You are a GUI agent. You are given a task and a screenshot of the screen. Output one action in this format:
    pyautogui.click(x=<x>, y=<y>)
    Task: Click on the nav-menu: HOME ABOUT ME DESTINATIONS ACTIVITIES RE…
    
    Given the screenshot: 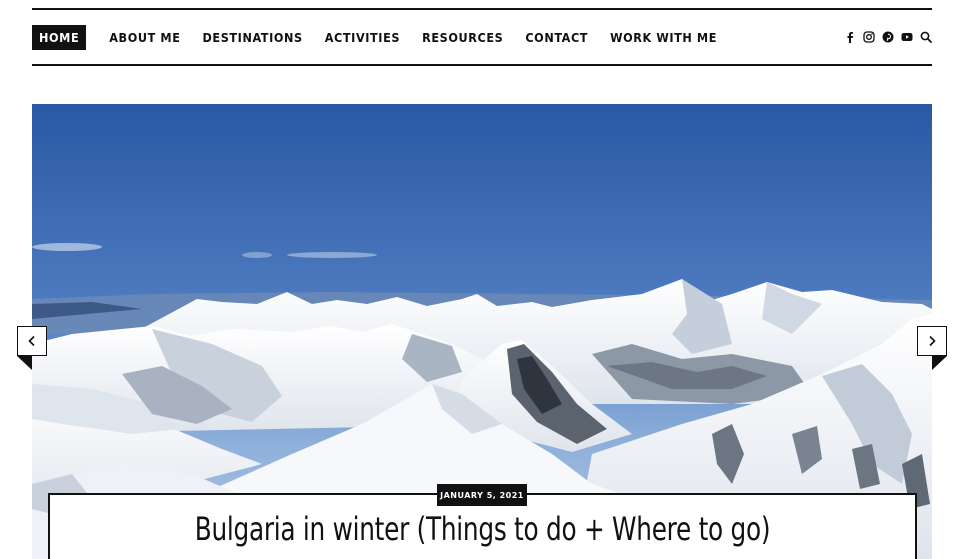 What is the action you would take?
    pyautogui.click(x=385, y=37)
    